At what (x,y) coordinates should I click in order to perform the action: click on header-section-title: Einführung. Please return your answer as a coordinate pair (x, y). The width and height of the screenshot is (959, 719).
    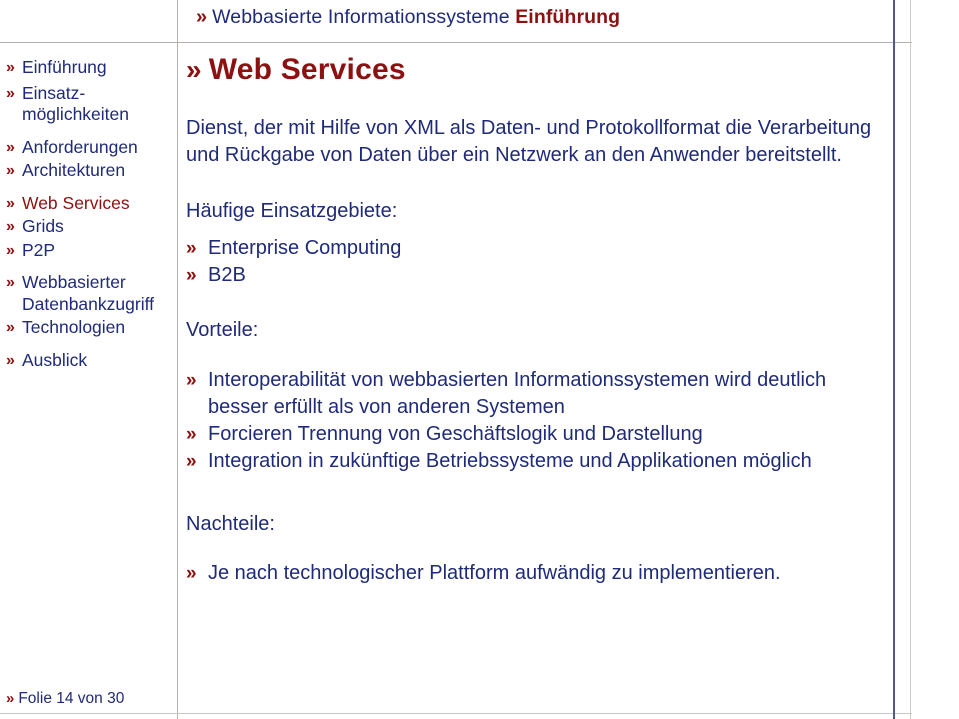
    Looking at the image, I should click on (565, 17).